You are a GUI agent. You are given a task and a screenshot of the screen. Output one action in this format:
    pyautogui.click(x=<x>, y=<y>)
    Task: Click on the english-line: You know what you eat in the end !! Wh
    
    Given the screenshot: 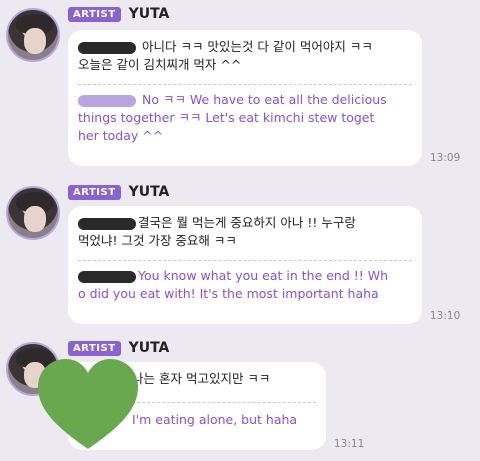 What is the action you would take?
    pyautogui.click(x=245, y=276)
    